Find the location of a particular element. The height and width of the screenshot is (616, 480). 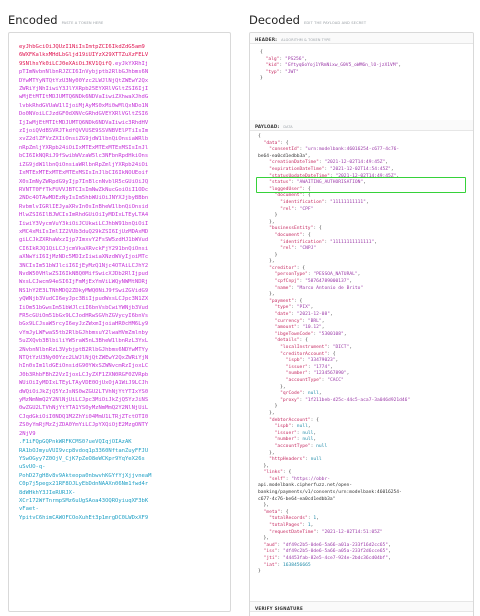

json-line: "name": "Marco Antonio de Brito" is located at coordinates (319, 288).